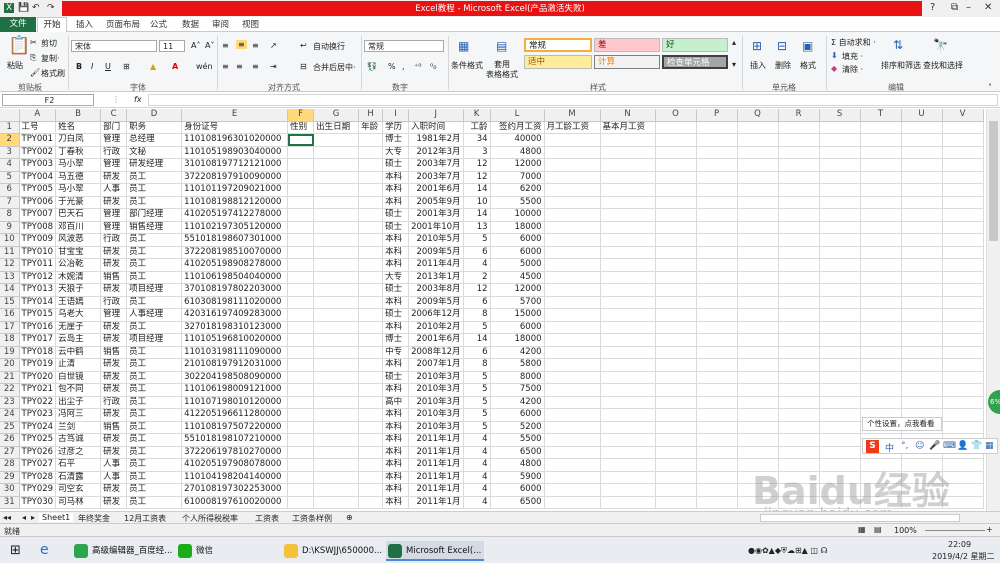 The image size is (1000, 563). What do you see at coordinates (10, 452) in the screenshot?
I see `row-header: 27` at bounding box center [10, 452].